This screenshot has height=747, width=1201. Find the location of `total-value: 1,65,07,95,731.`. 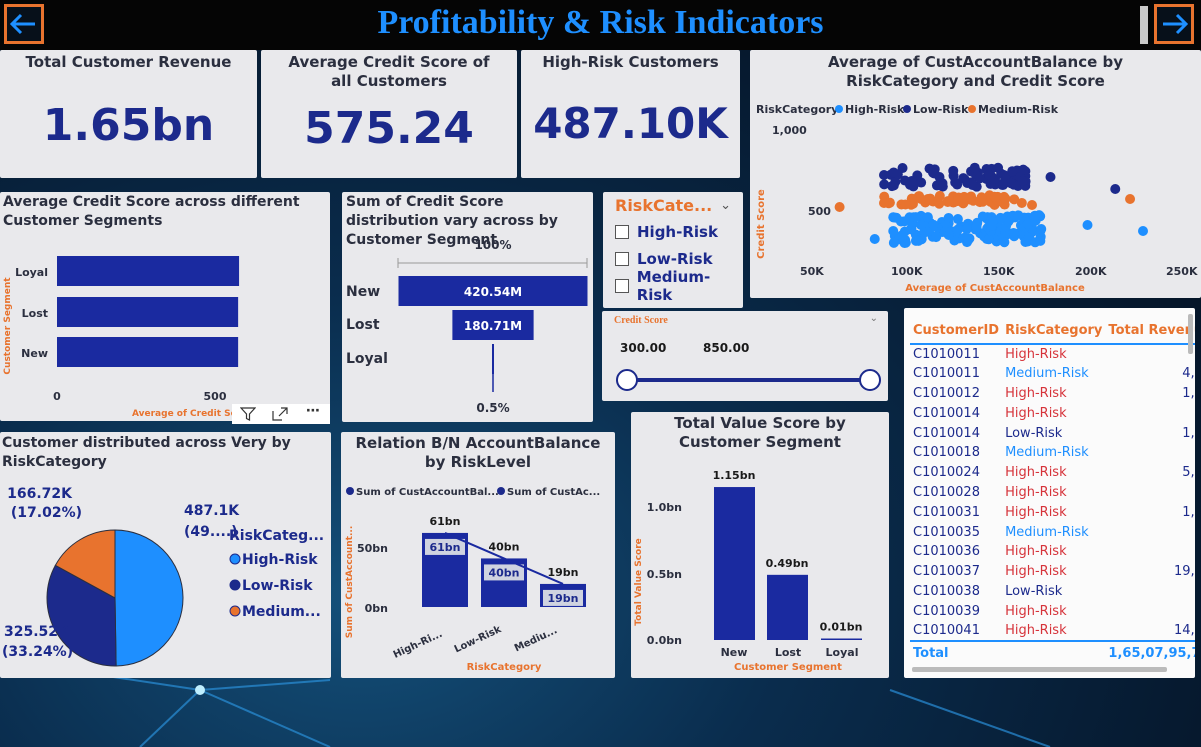

total-value: 1,65,07,95,731. is located at coordinates (1150, 652).